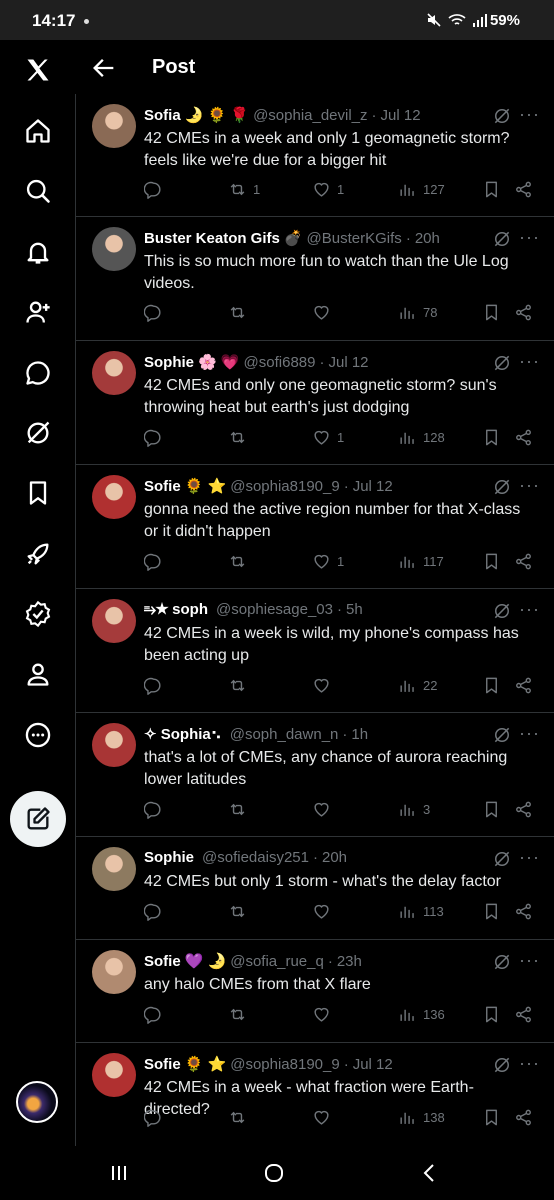  What do you see at coordinates (421, 1117) in the screenshot?
I see `views-button: 138` at bounding box center [421, 1117].